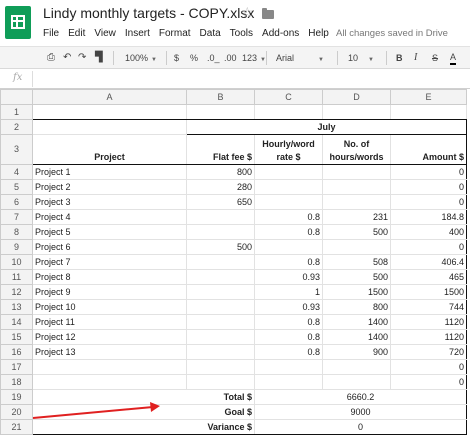  Describe the element at coordinates (109, 232) in the screenshot. I see `project-name-cell: Project 5` at that location.